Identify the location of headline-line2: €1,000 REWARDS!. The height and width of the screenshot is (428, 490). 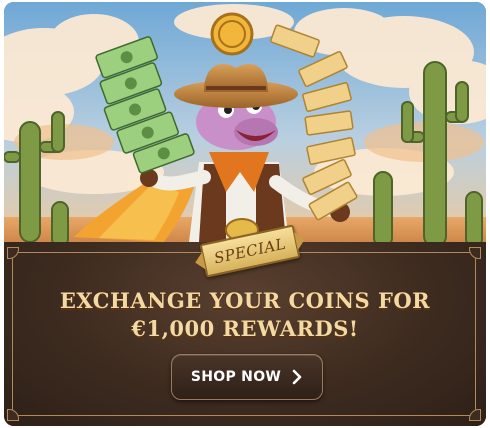
(245, 328).